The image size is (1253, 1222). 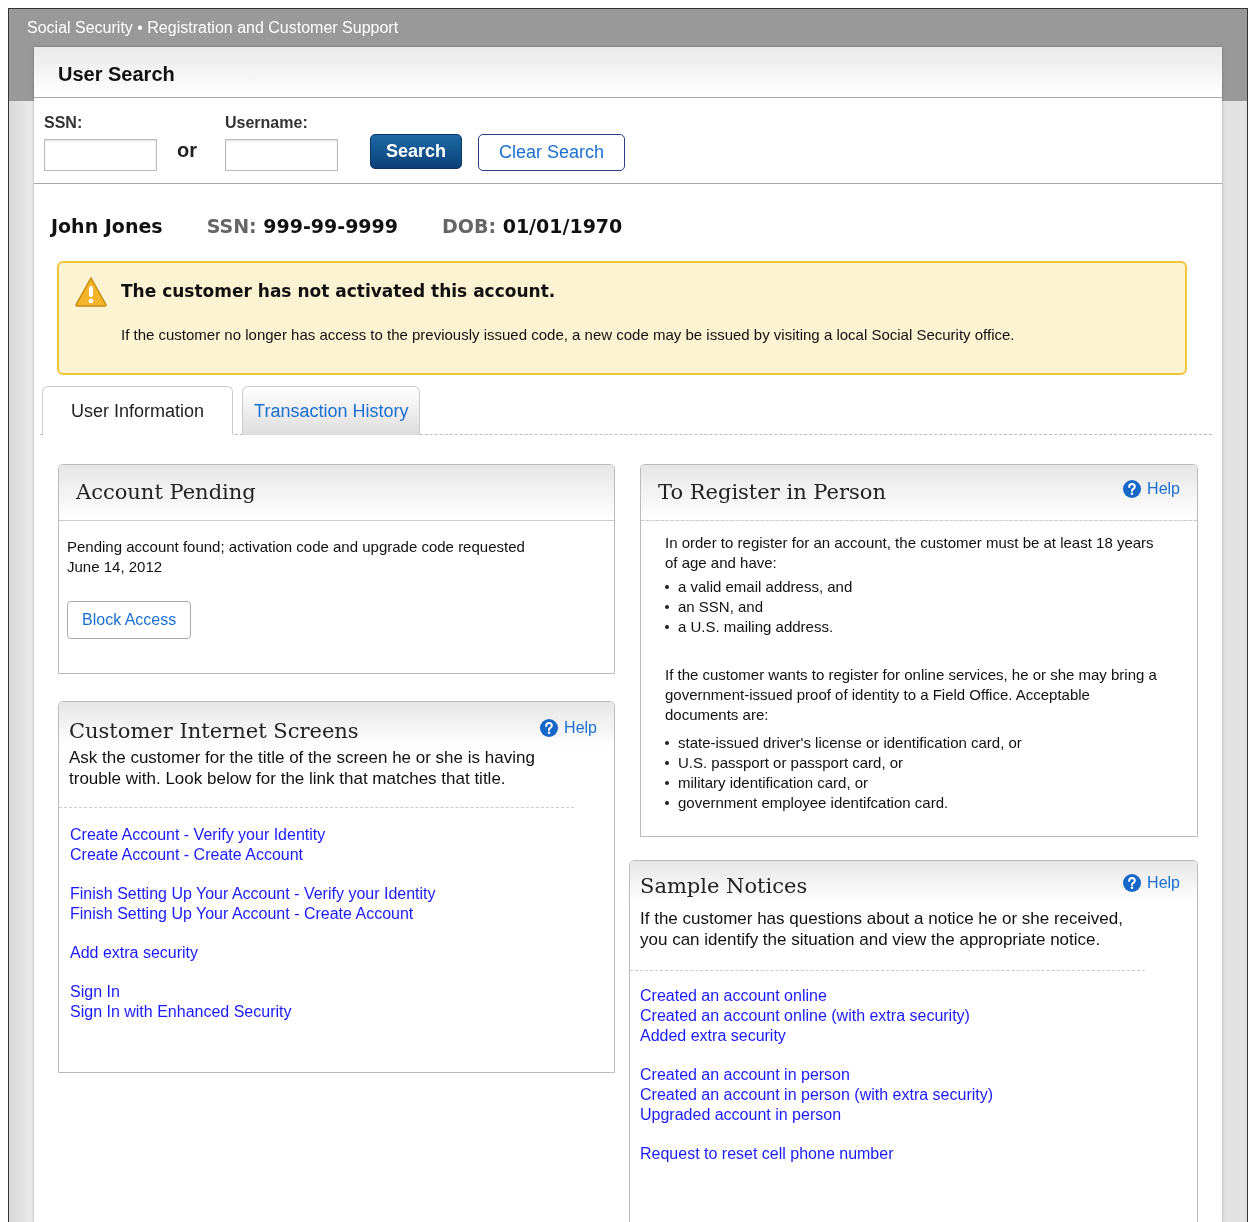 What do you see at coordinates (887, 936) in the screenshot?
I see `intro-text: If the customer has questions about a notice he or she received, you can identify the situation and view the appropriate notice.` at bounding box center [887, 936].